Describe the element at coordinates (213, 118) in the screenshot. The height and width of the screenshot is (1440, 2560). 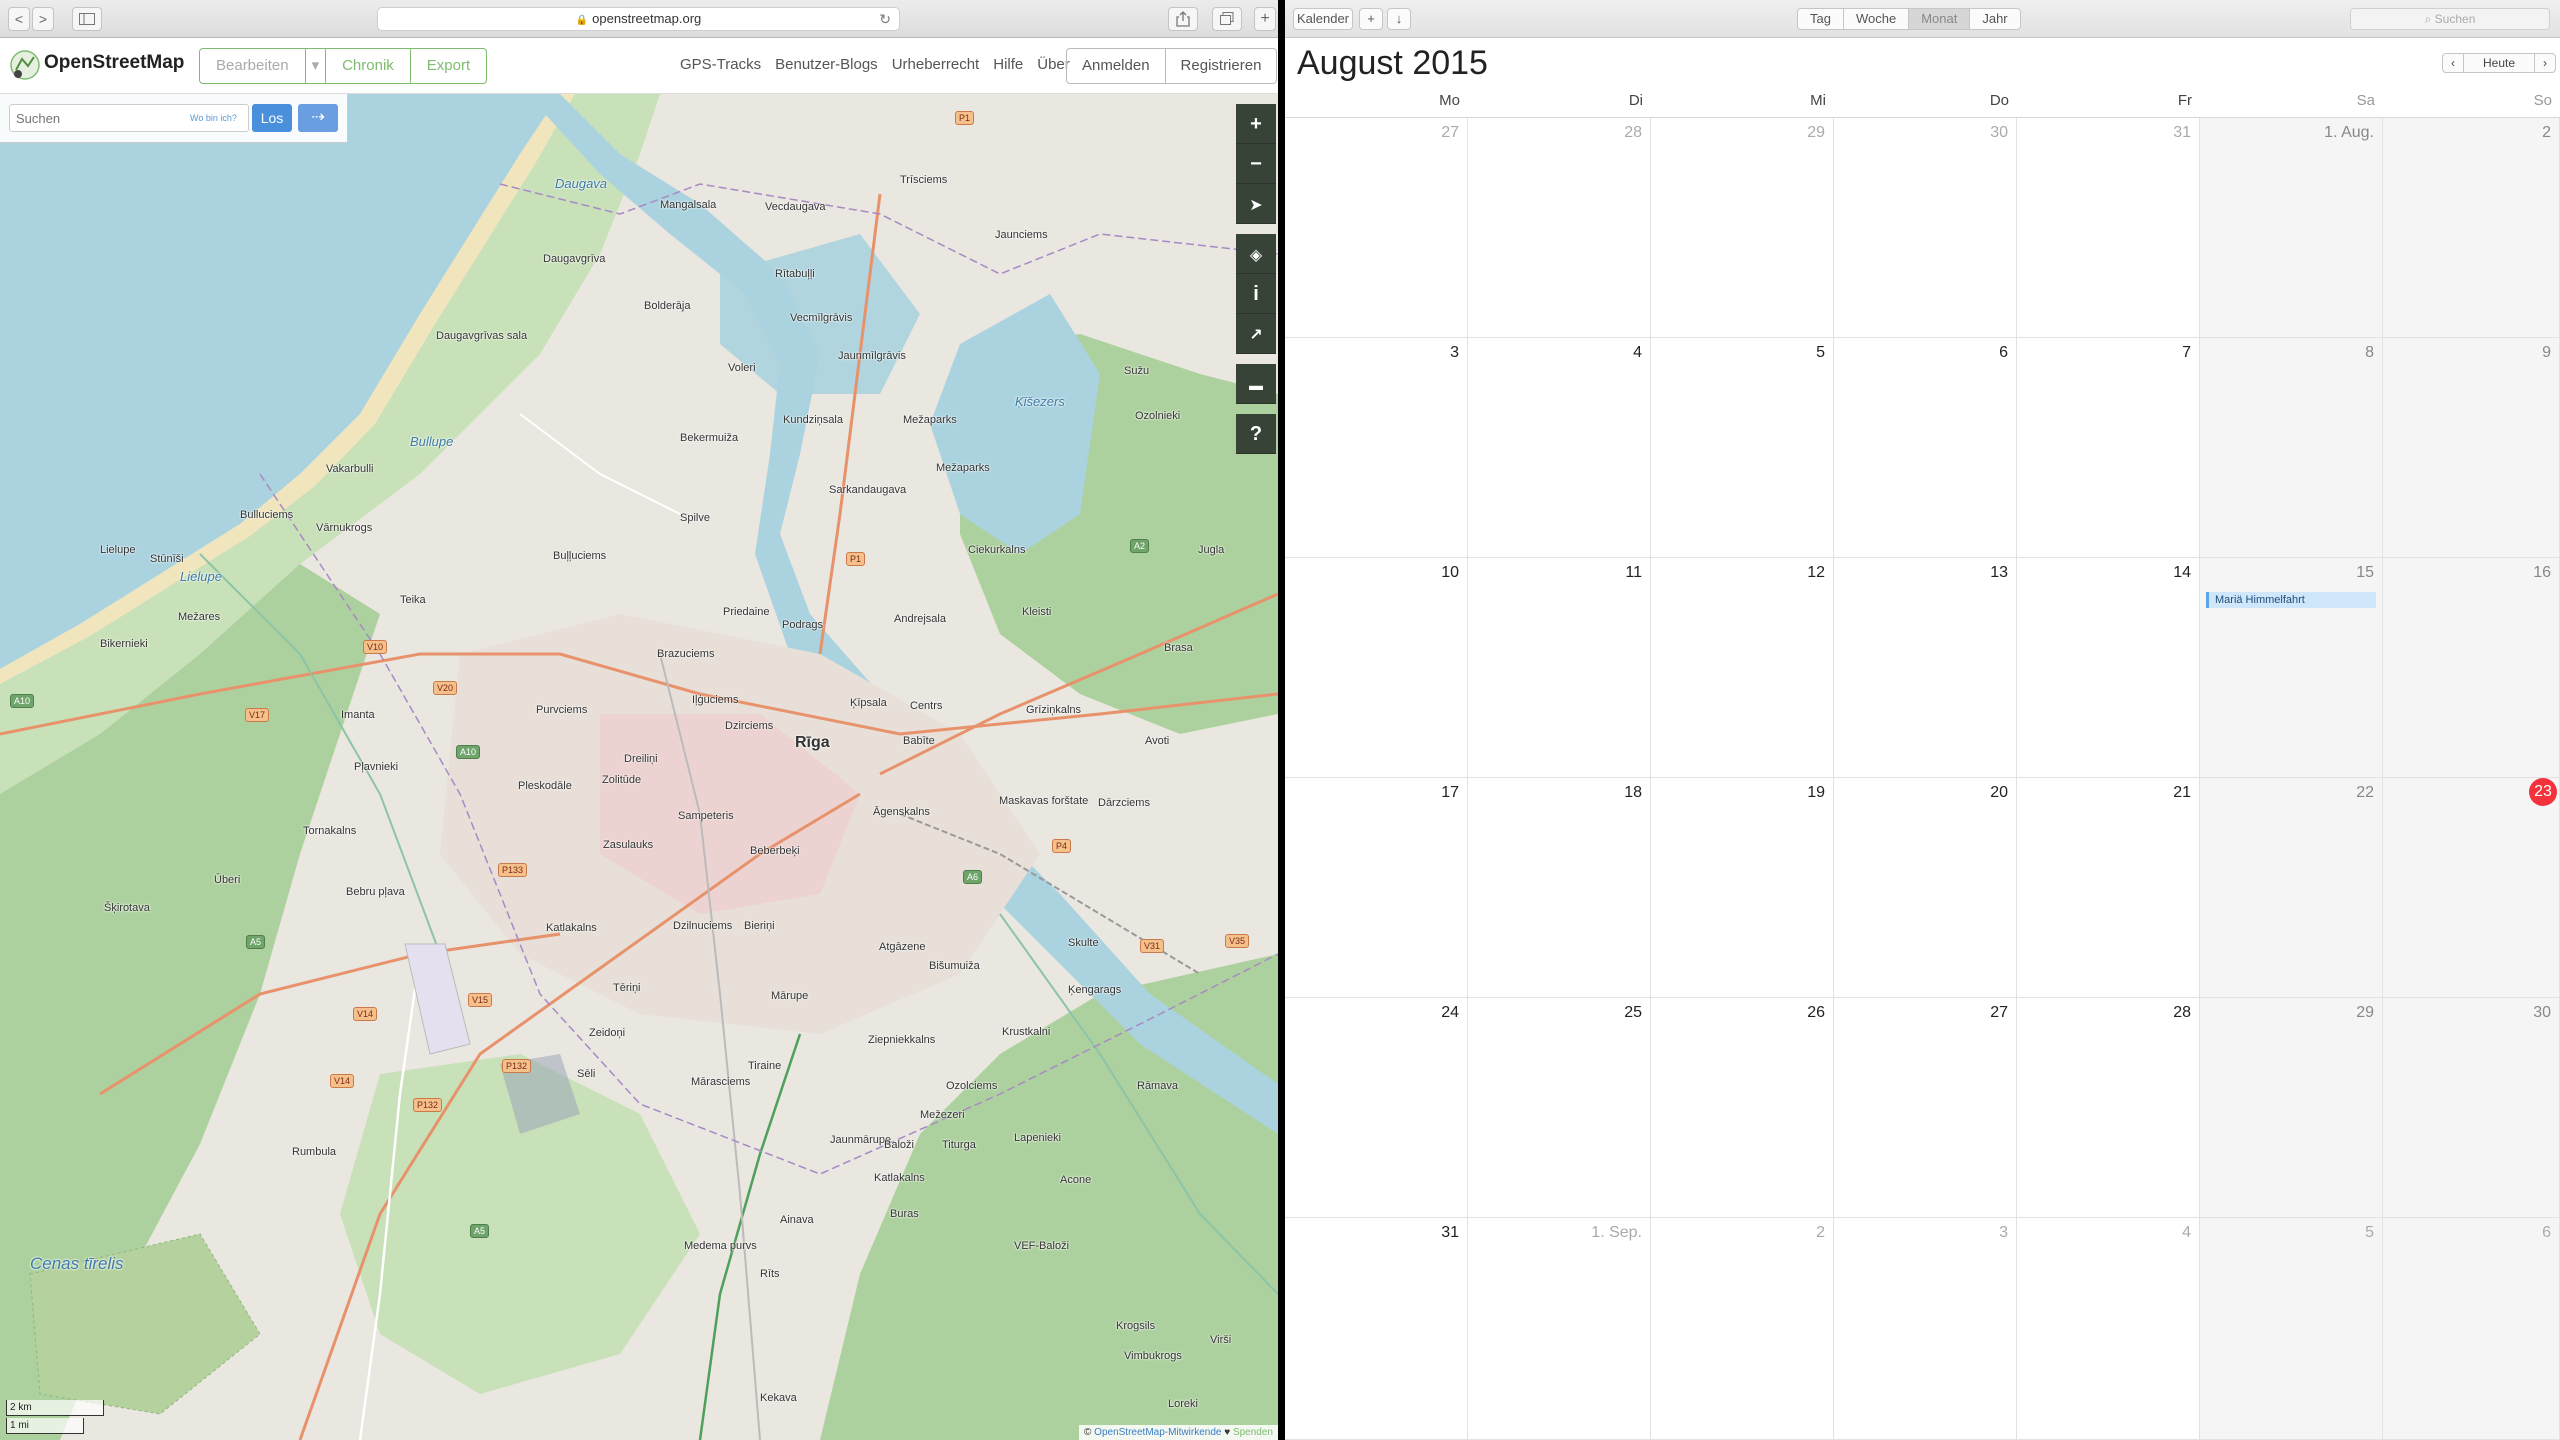
I see `where-am-i-link: Wo bin ich?` at that location.